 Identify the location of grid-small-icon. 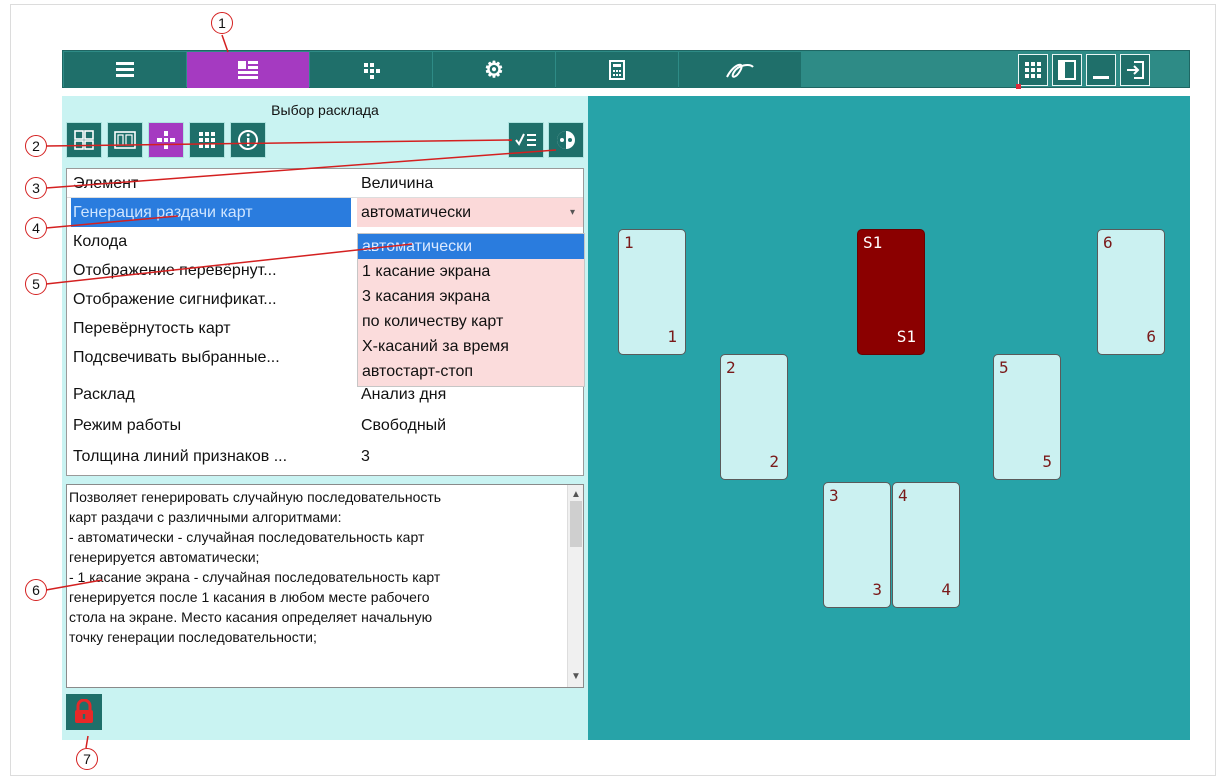
(207, 140).